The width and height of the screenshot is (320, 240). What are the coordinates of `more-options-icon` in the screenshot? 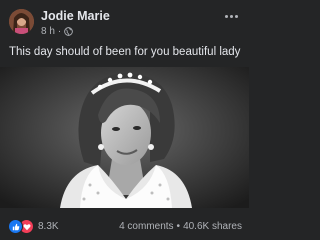 It's located at (231, 16).